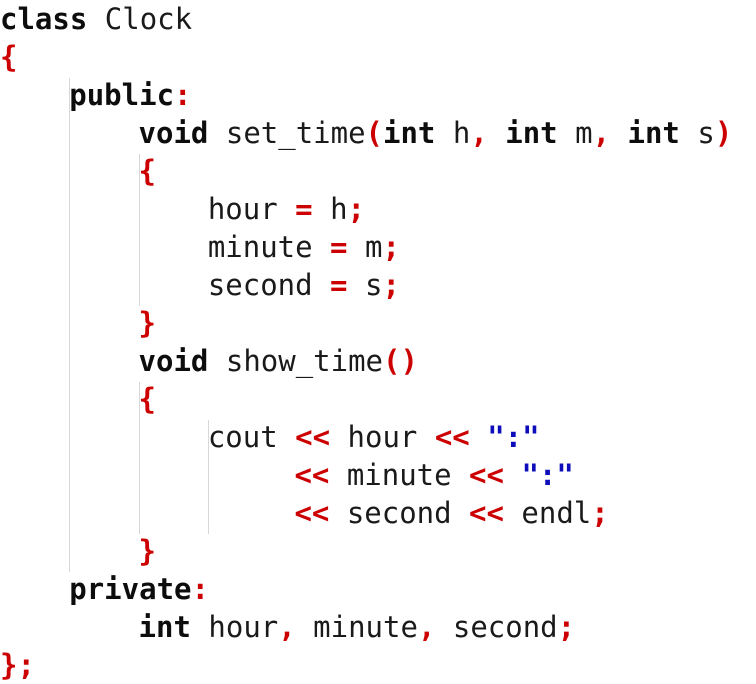 This screenshot has height=684, width=756. Describe the element at coordinates (251, 437) in the screenshot. I see `code-token-plain: cout` at that location.